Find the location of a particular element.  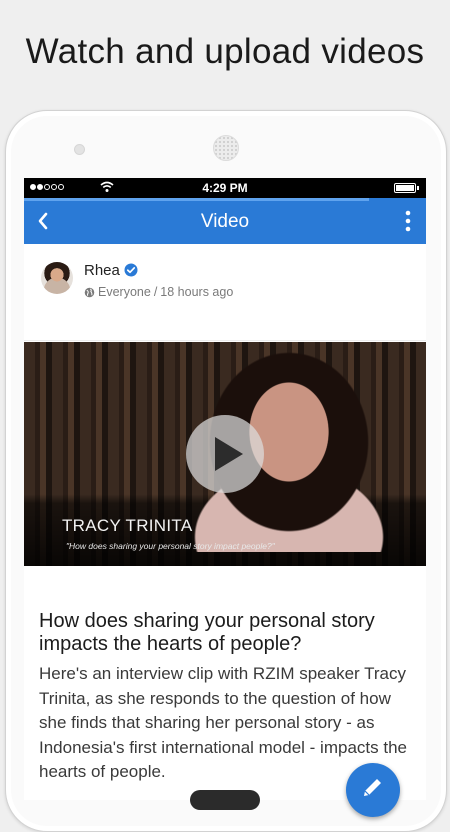

page-title: Video is located at coordinates (225, 221).